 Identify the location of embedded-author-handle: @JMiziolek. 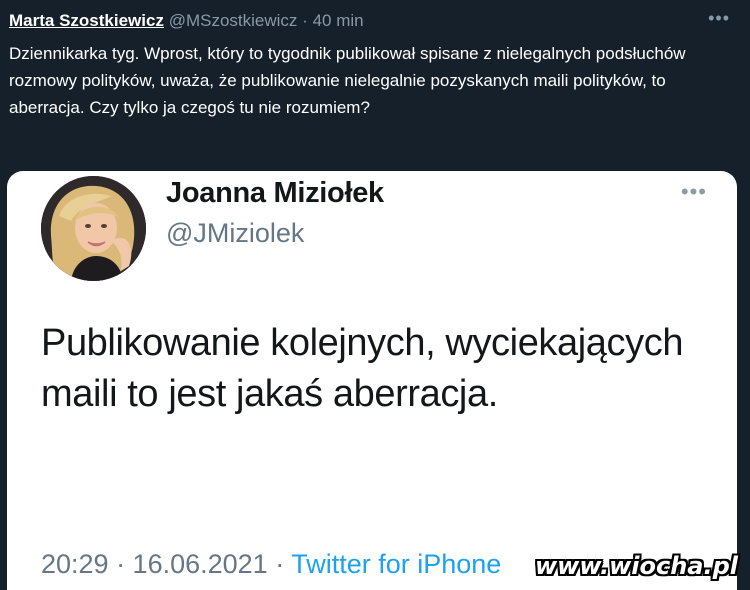
(235, 233).